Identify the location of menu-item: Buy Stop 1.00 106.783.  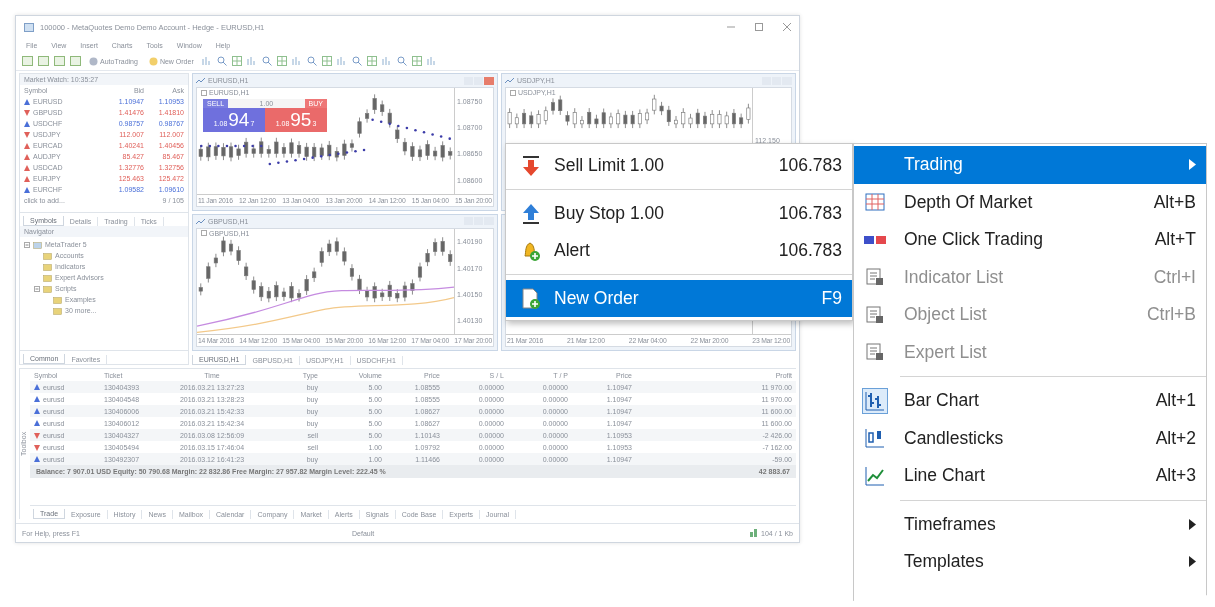
(679, 213).